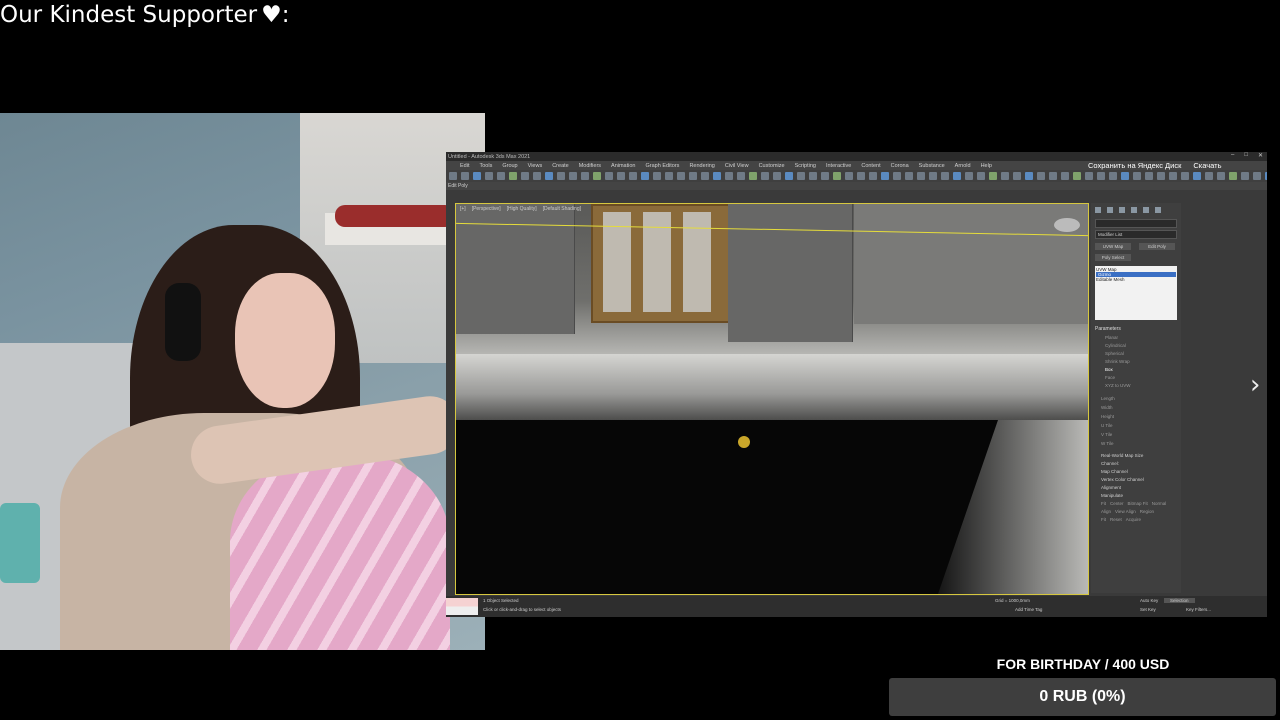 Image resolution: width=1280 pixels, height=720 pixels. Describe the element at coordinates (900, 166) in the screenshot. I see `menu-item-corona: Corona` at that location.